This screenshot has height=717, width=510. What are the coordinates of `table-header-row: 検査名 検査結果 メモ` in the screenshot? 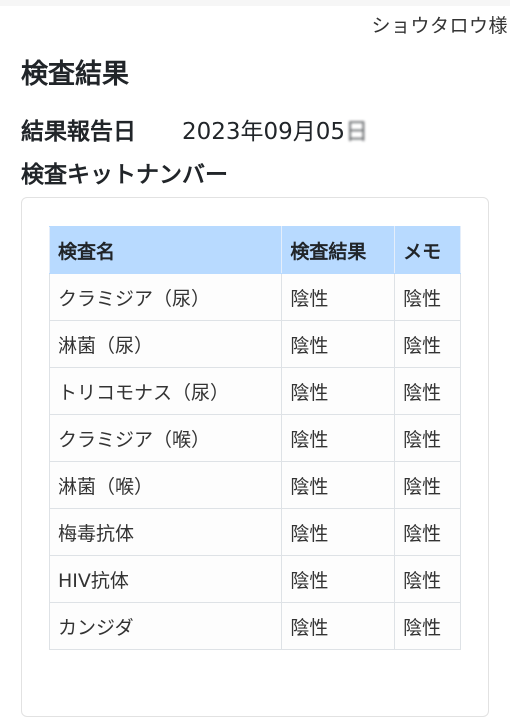 It's located at (254, 250).